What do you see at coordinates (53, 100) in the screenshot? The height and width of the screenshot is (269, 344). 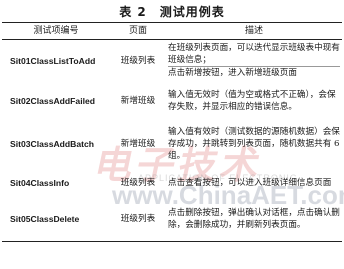 I see `cell-id: Sit02ClassAddFailed` at bounding box center [53, 100].